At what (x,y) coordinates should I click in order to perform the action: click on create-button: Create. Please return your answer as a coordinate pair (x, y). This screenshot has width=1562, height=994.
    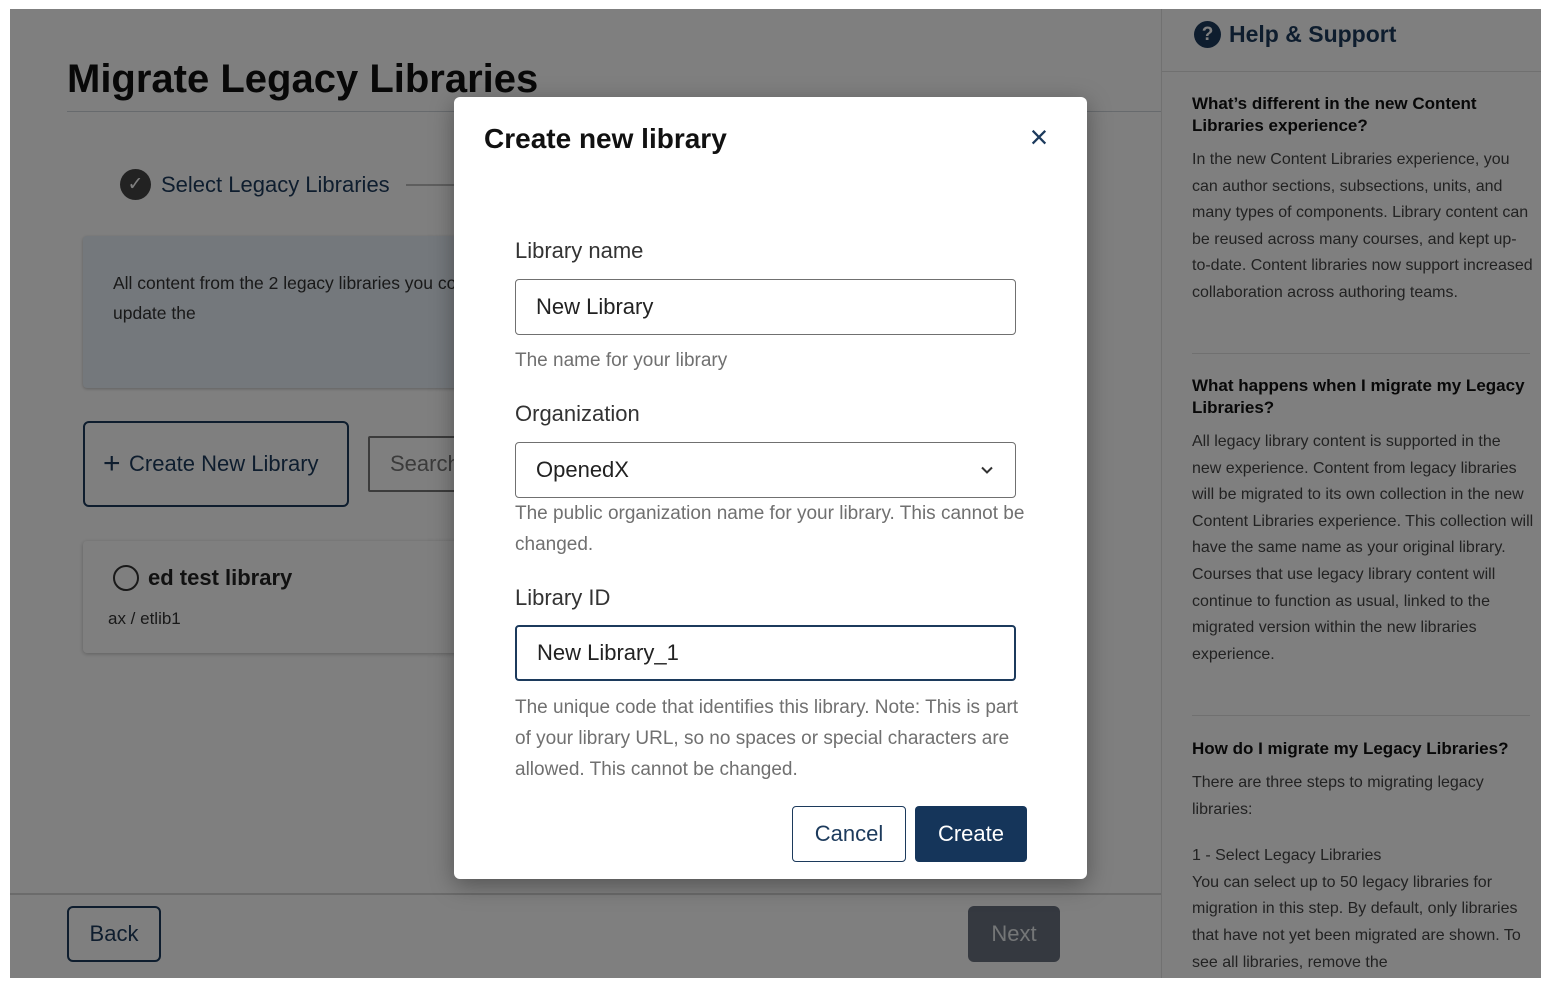
    Looking at the image, I should click on (971, 834).